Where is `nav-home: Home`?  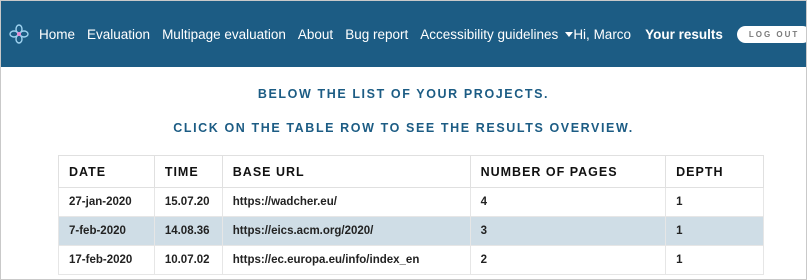 nav-home: Home is located at coordinates (57, 34).